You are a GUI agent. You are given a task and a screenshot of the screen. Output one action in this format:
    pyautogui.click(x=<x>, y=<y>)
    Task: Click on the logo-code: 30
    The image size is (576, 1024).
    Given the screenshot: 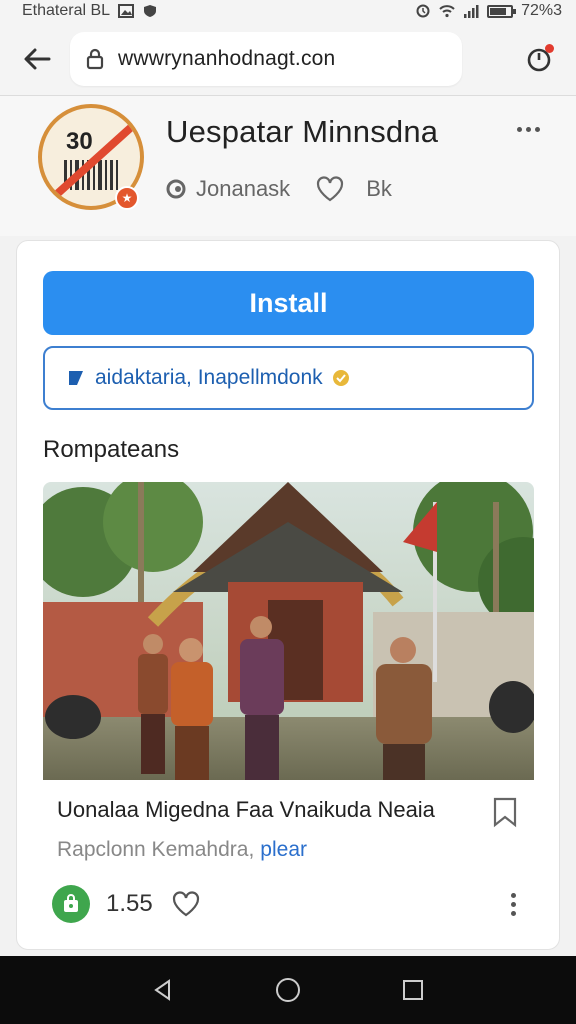 What is the action you would take?
    pyautogui.click(x=79, y=141)
    